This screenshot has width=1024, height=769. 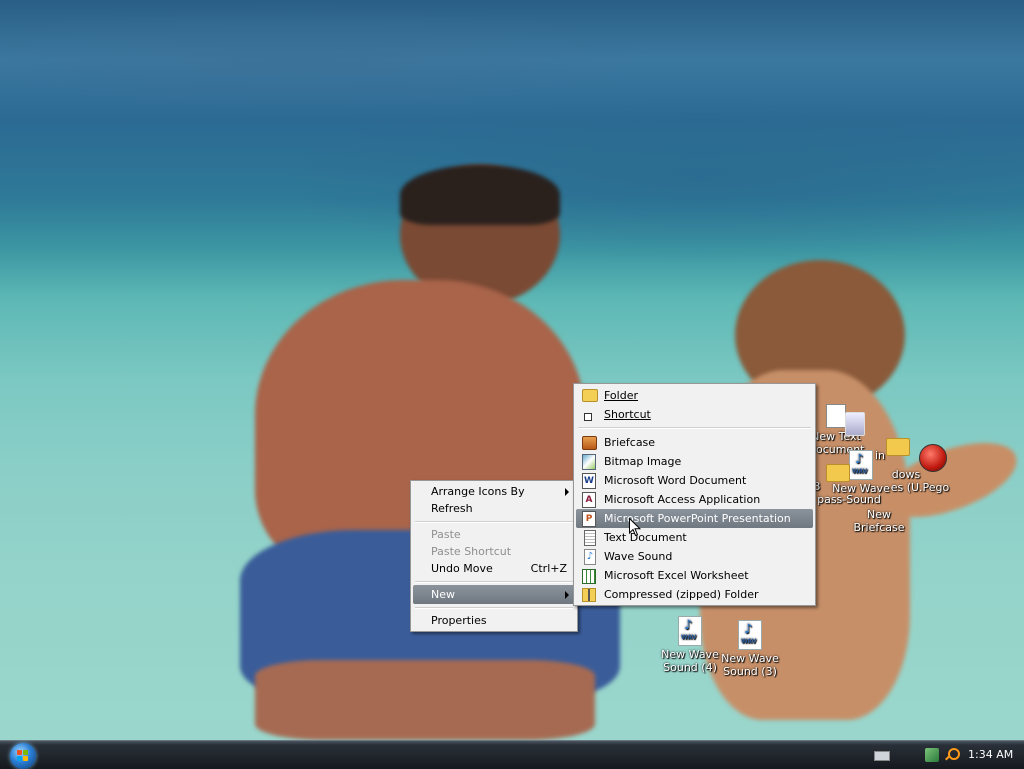 I want to click on desktop-label-windows: dows, so click(x=906, y=474).